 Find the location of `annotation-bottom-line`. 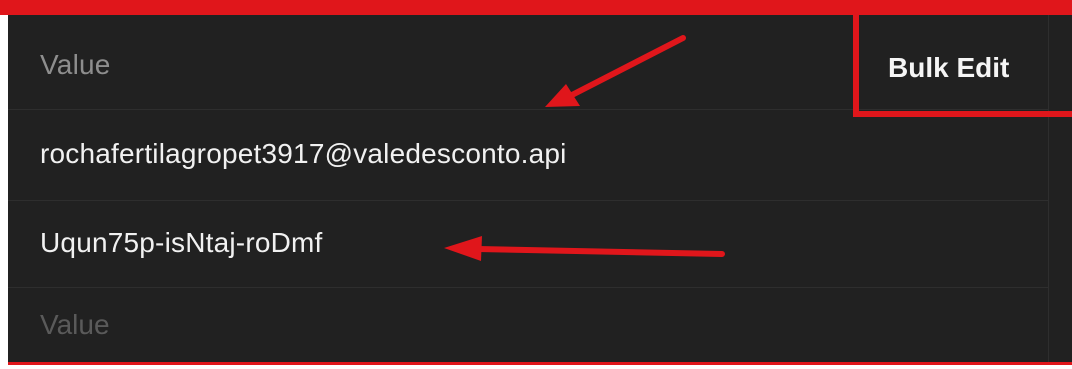

annotation-bottom-line is located at coordinates (540, 363).